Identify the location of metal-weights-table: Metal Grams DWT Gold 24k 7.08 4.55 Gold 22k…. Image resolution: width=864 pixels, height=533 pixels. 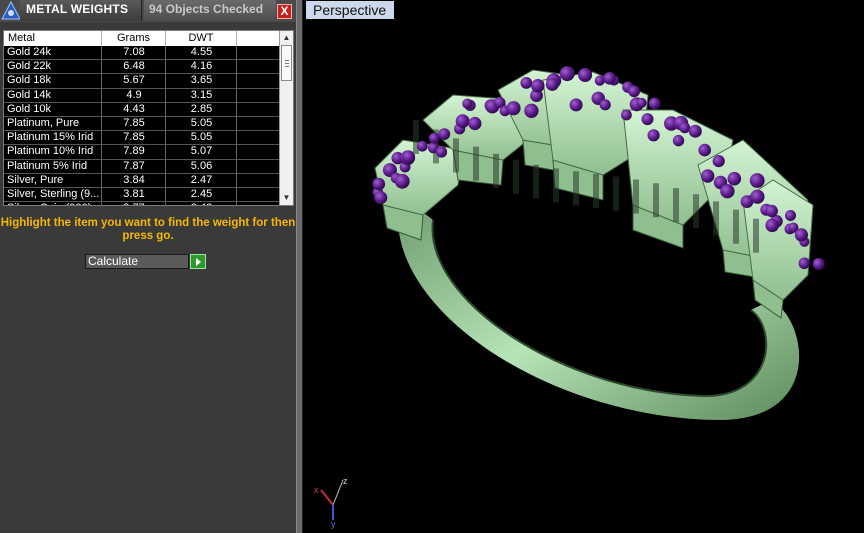
(148, 118).